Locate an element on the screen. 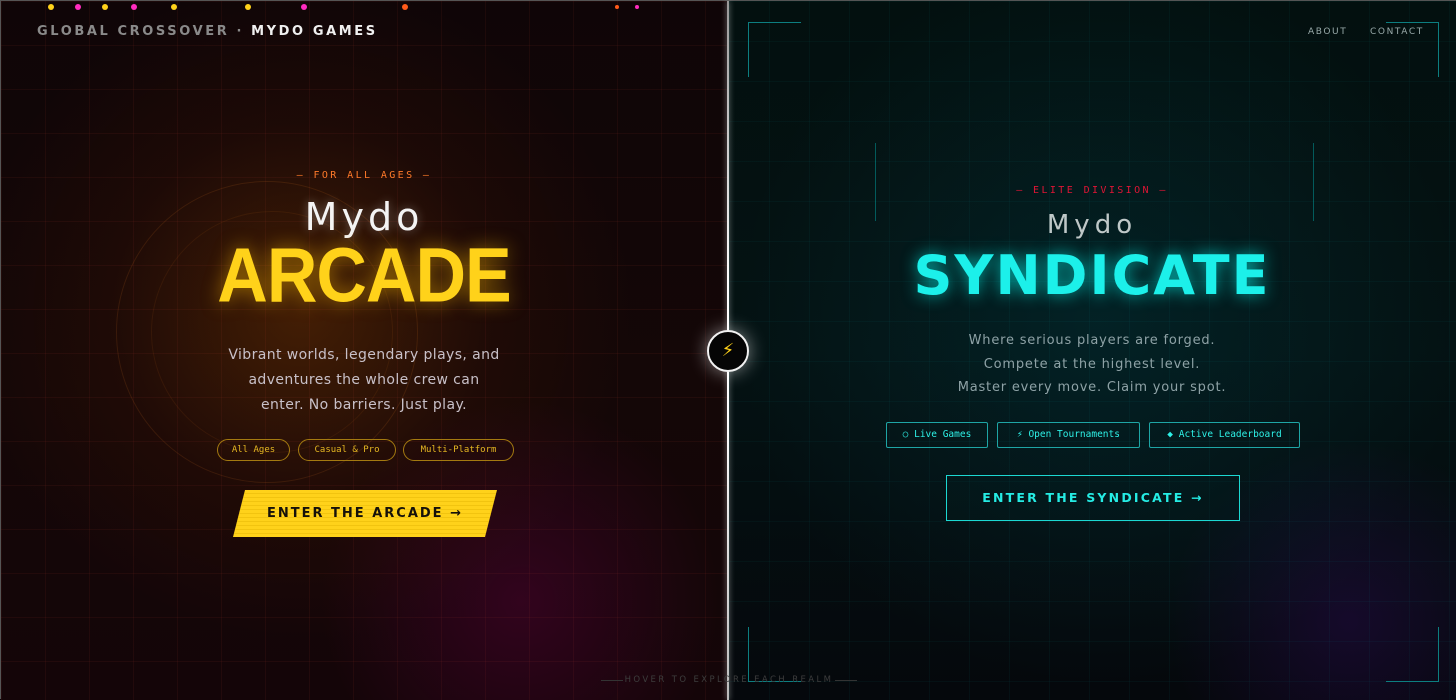 The width and height of the screenshot is (1456, 700). syndicate-mydo-heading: Mydo is located at coordinates (1092, 225).